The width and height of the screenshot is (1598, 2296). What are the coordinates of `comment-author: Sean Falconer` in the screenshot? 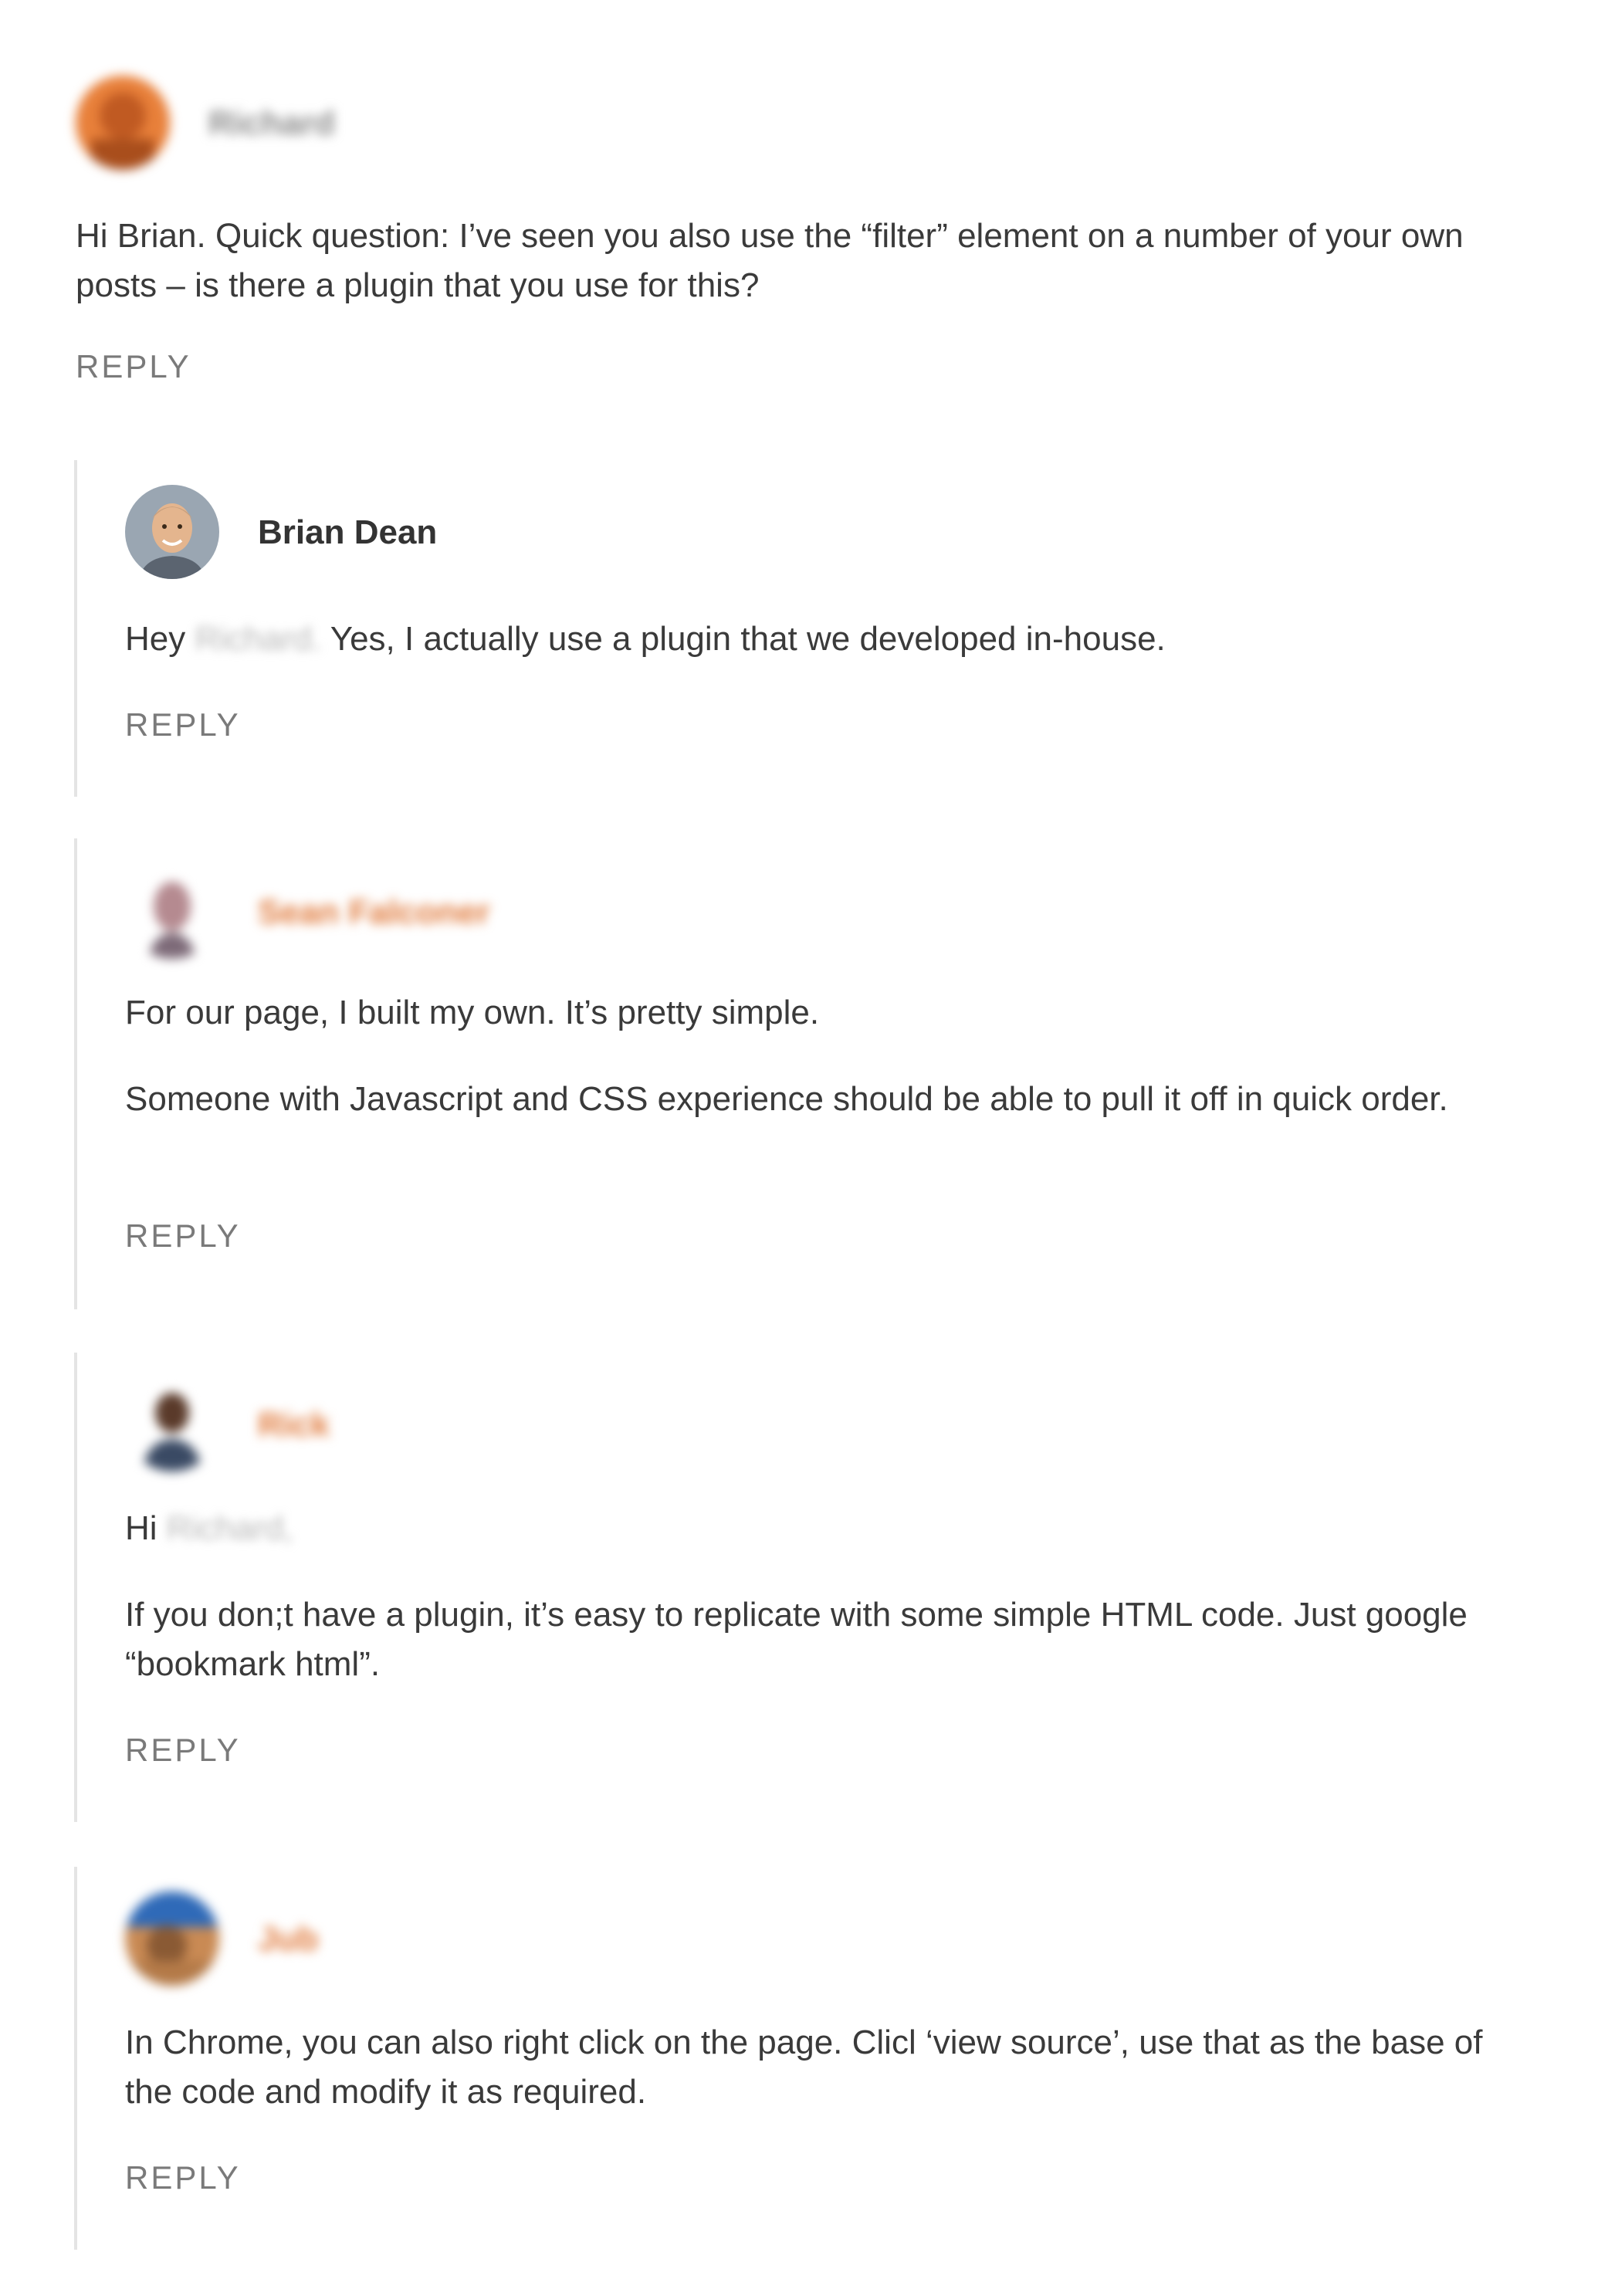 It's located at (374, 912).